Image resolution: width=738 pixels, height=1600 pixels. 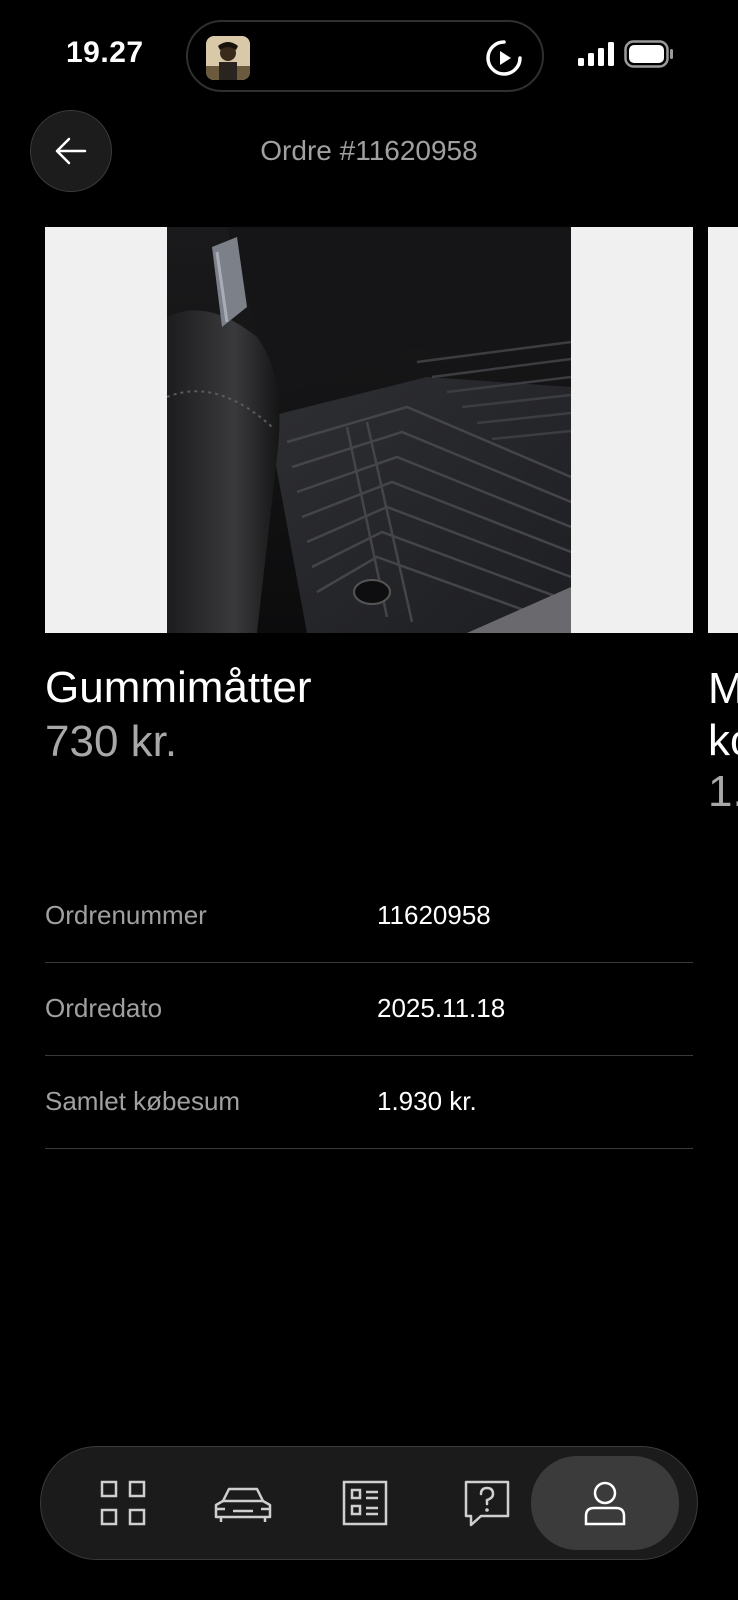 I want to click on nav-item-profile, so click(x=605, y=1503).